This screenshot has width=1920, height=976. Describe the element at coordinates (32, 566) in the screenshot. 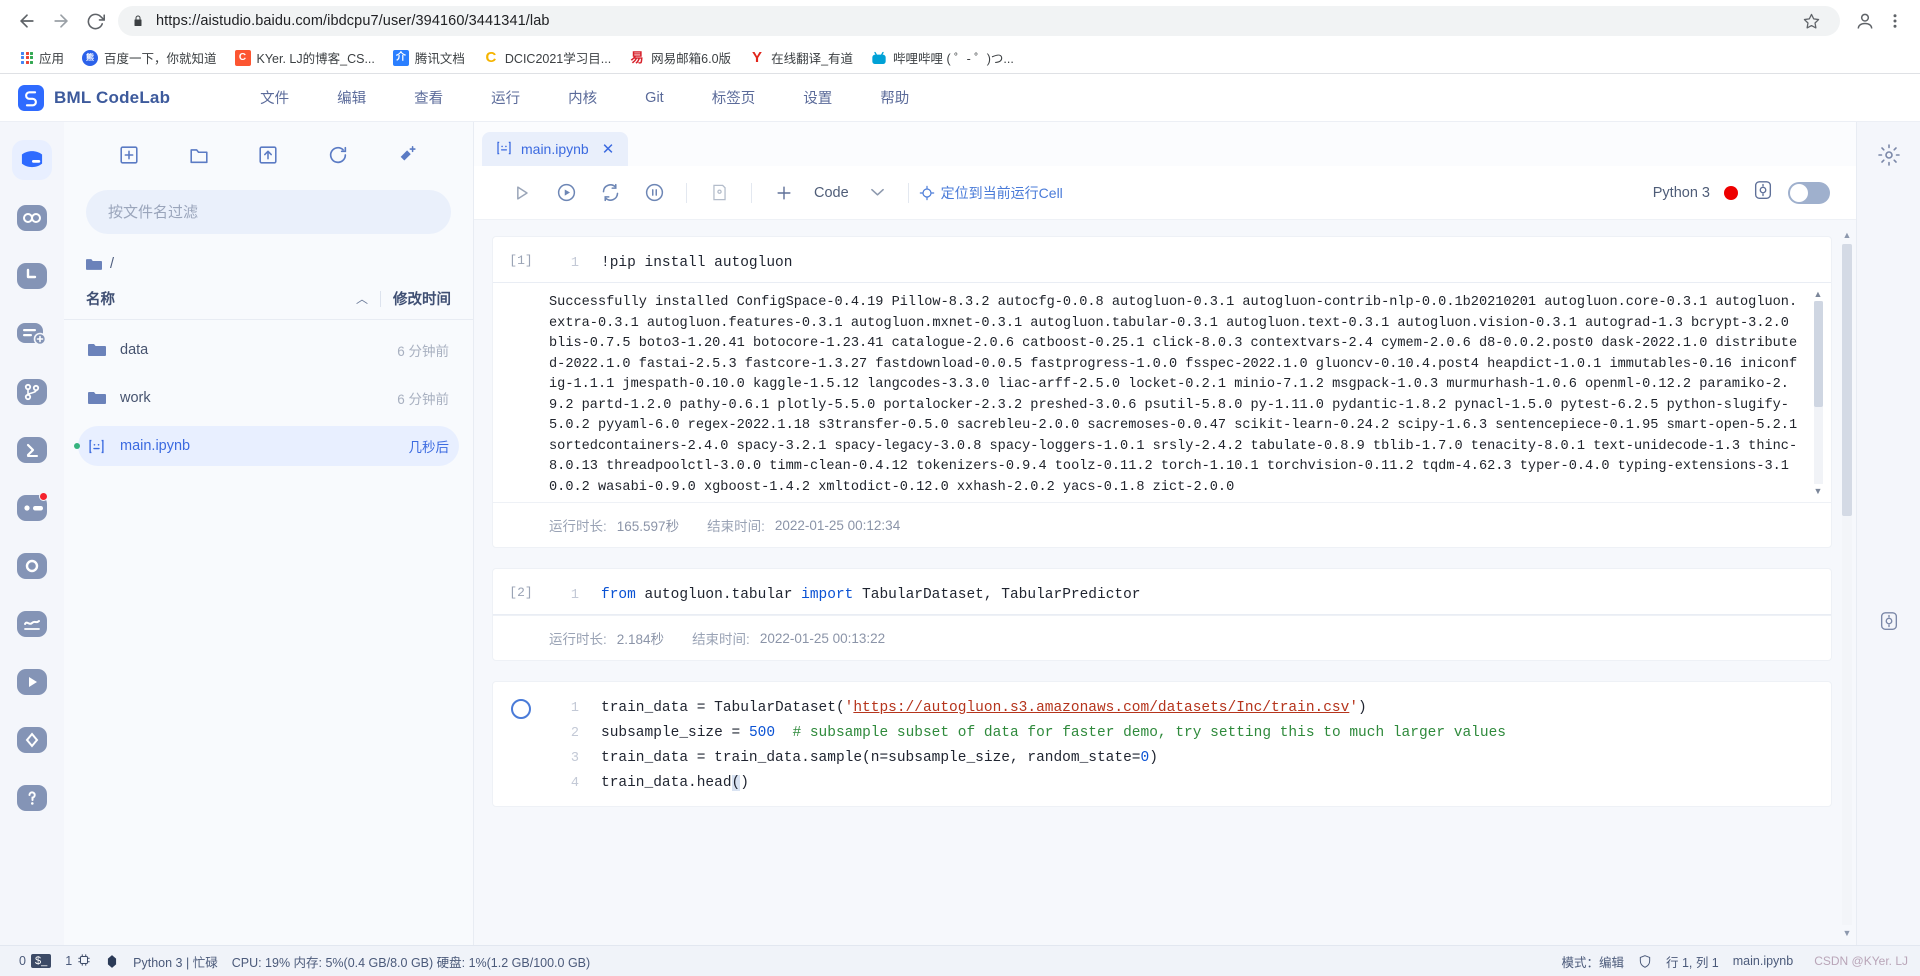

I see `rail-item-circle` at that location.